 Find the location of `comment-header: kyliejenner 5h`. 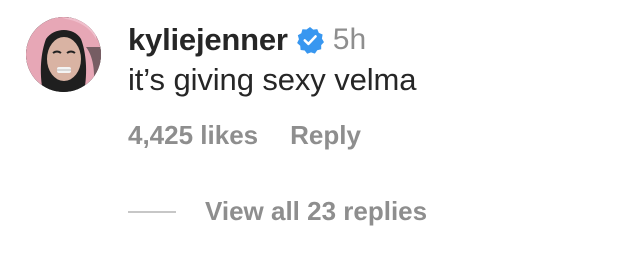

comment-header: kyliejenner 5h is located at coordinates (247, 40).